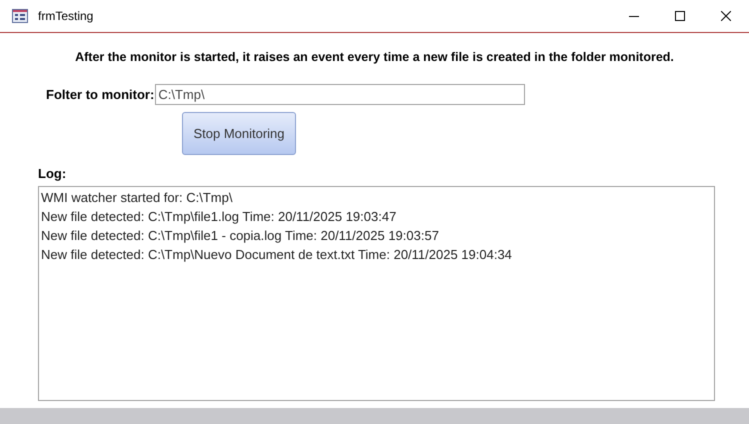  I want to click on folder-field: C:\Tmp\, so click(340, 94).